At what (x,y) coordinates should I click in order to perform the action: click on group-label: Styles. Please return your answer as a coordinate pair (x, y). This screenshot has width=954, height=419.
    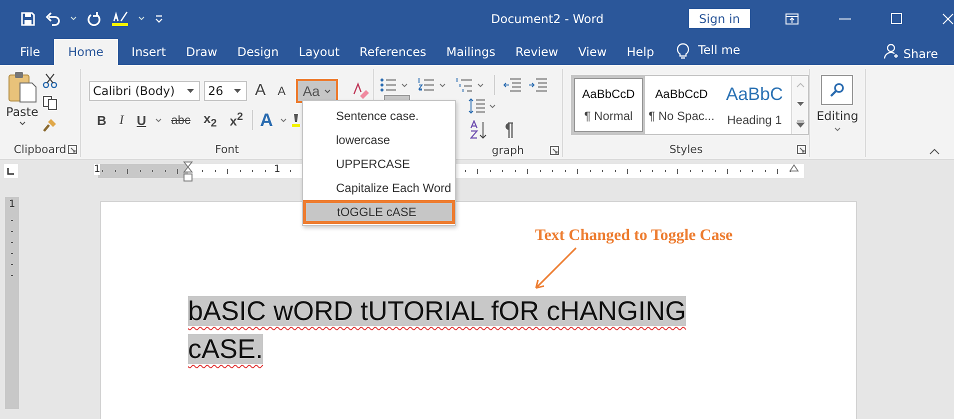
    Looking at the image, I should click on (686, 149).